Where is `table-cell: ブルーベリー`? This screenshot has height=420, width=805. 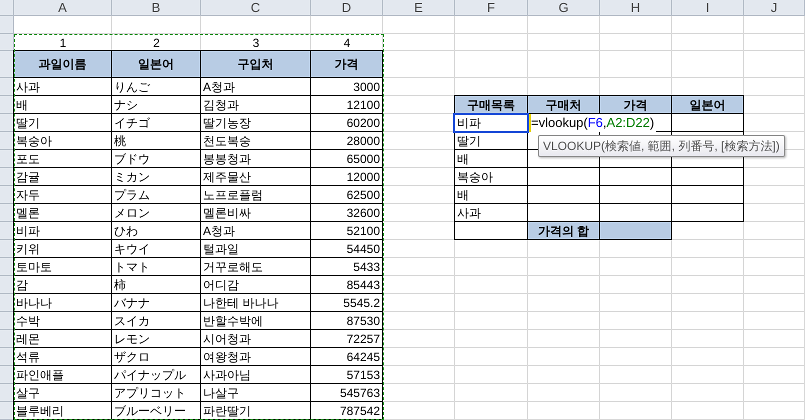 table-cell: ブルーベリー is located at coordinates (156, 411).